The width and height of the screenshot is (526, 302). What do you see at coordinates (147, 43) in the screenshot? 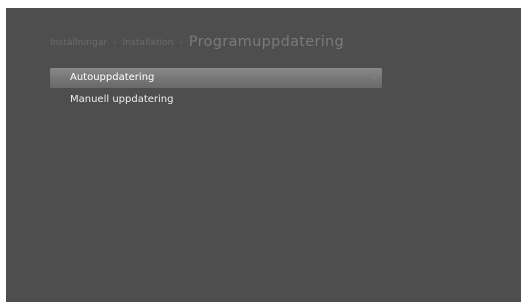
I see `breadcrumb-installation: Installation` at bounding box center [147, 43].